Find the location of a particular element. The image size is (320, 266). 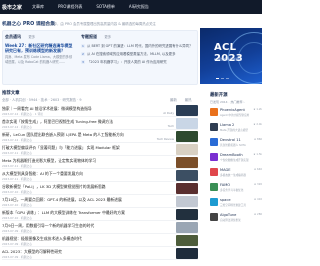

article-row: 从大模型到具身智能：AI 的下一个重要发展方向 2023-07-11 · 机器之心 is located at coordinates (100, 175).